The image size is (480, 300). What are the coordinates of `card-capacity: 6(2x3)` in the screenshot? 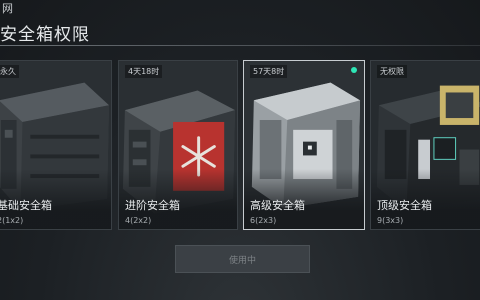 It's located at (263, 220).